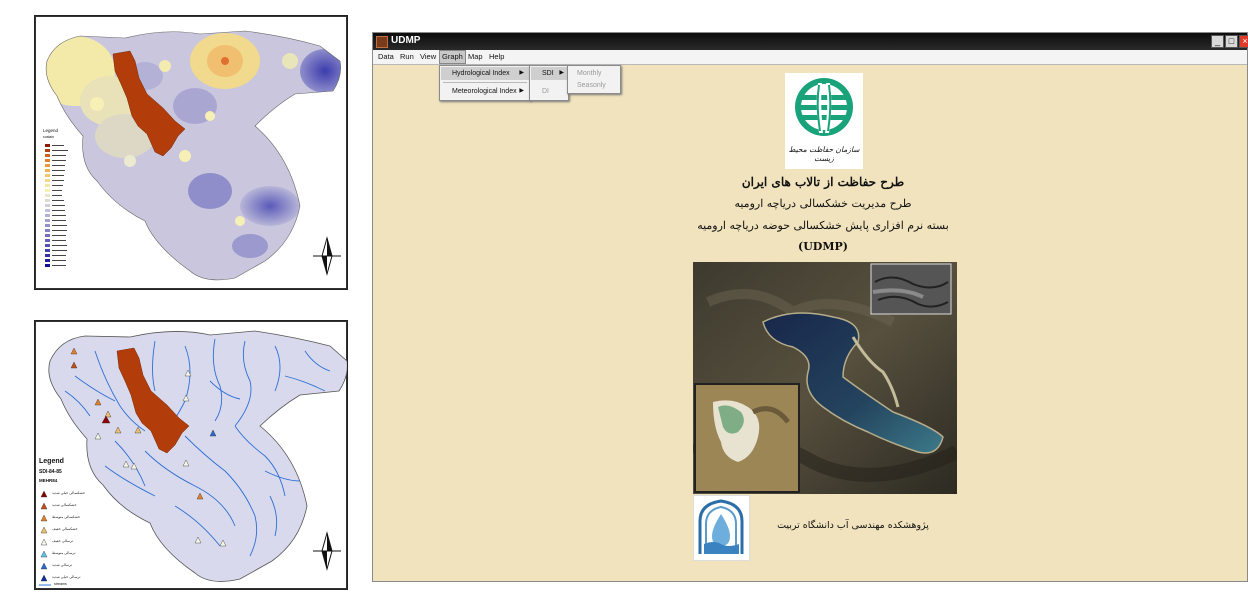  I want to click on sustain-legend-subtitle: sustain, so click(49, 137).